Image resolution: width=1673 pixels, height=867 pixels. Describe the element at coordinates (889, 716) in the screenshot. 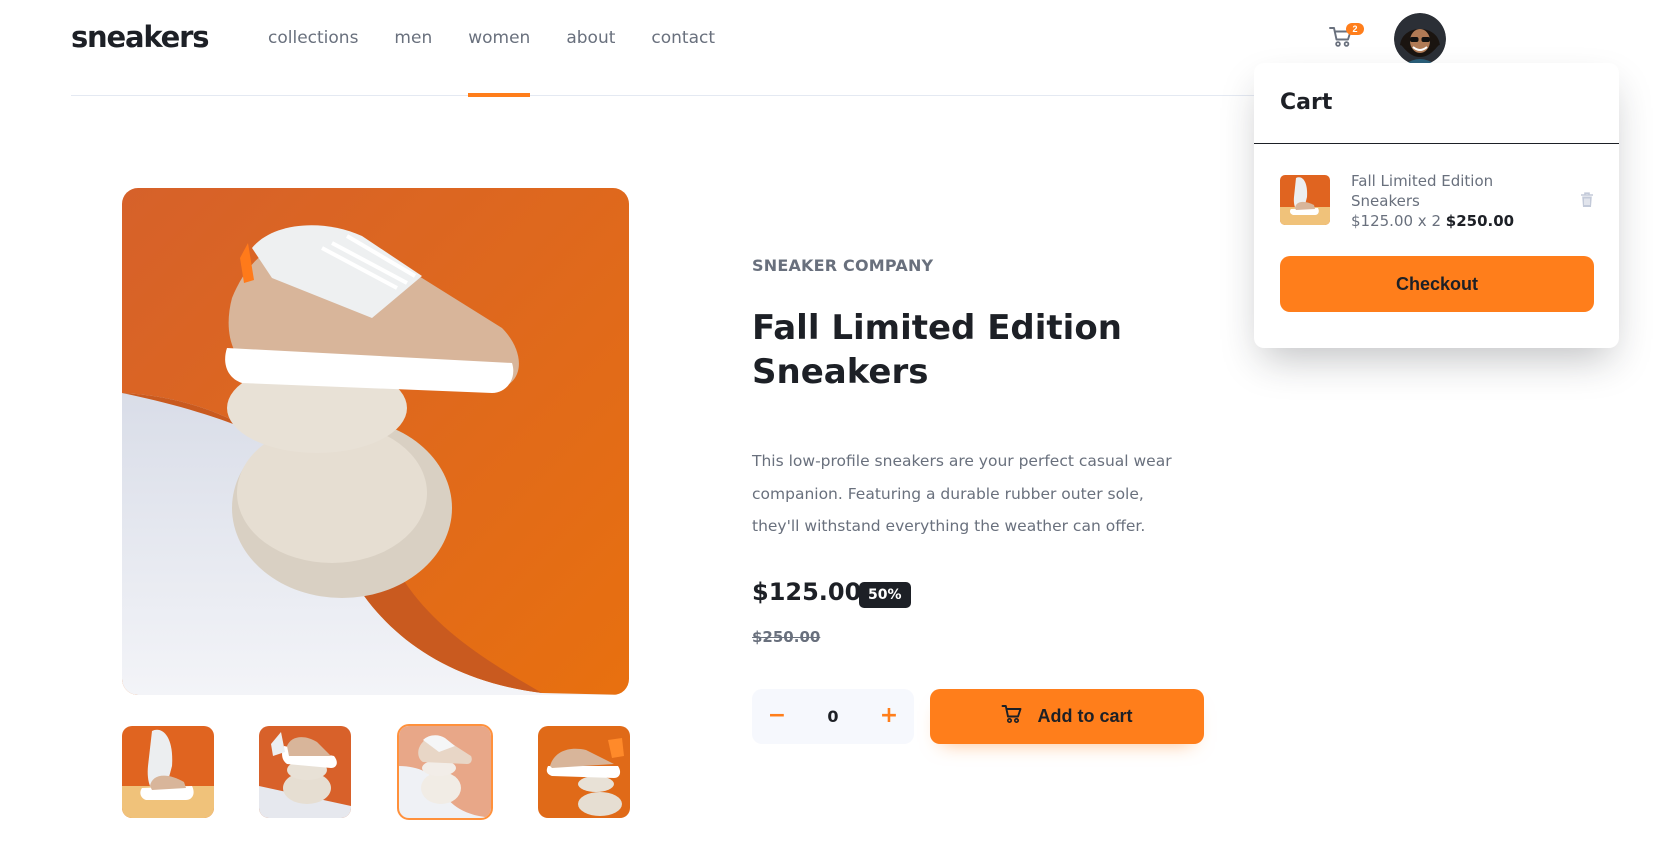

I see `plus-icon: +` at that location.